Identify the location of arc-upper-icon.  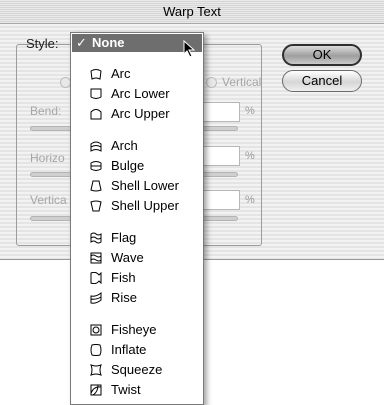
(96, 114).